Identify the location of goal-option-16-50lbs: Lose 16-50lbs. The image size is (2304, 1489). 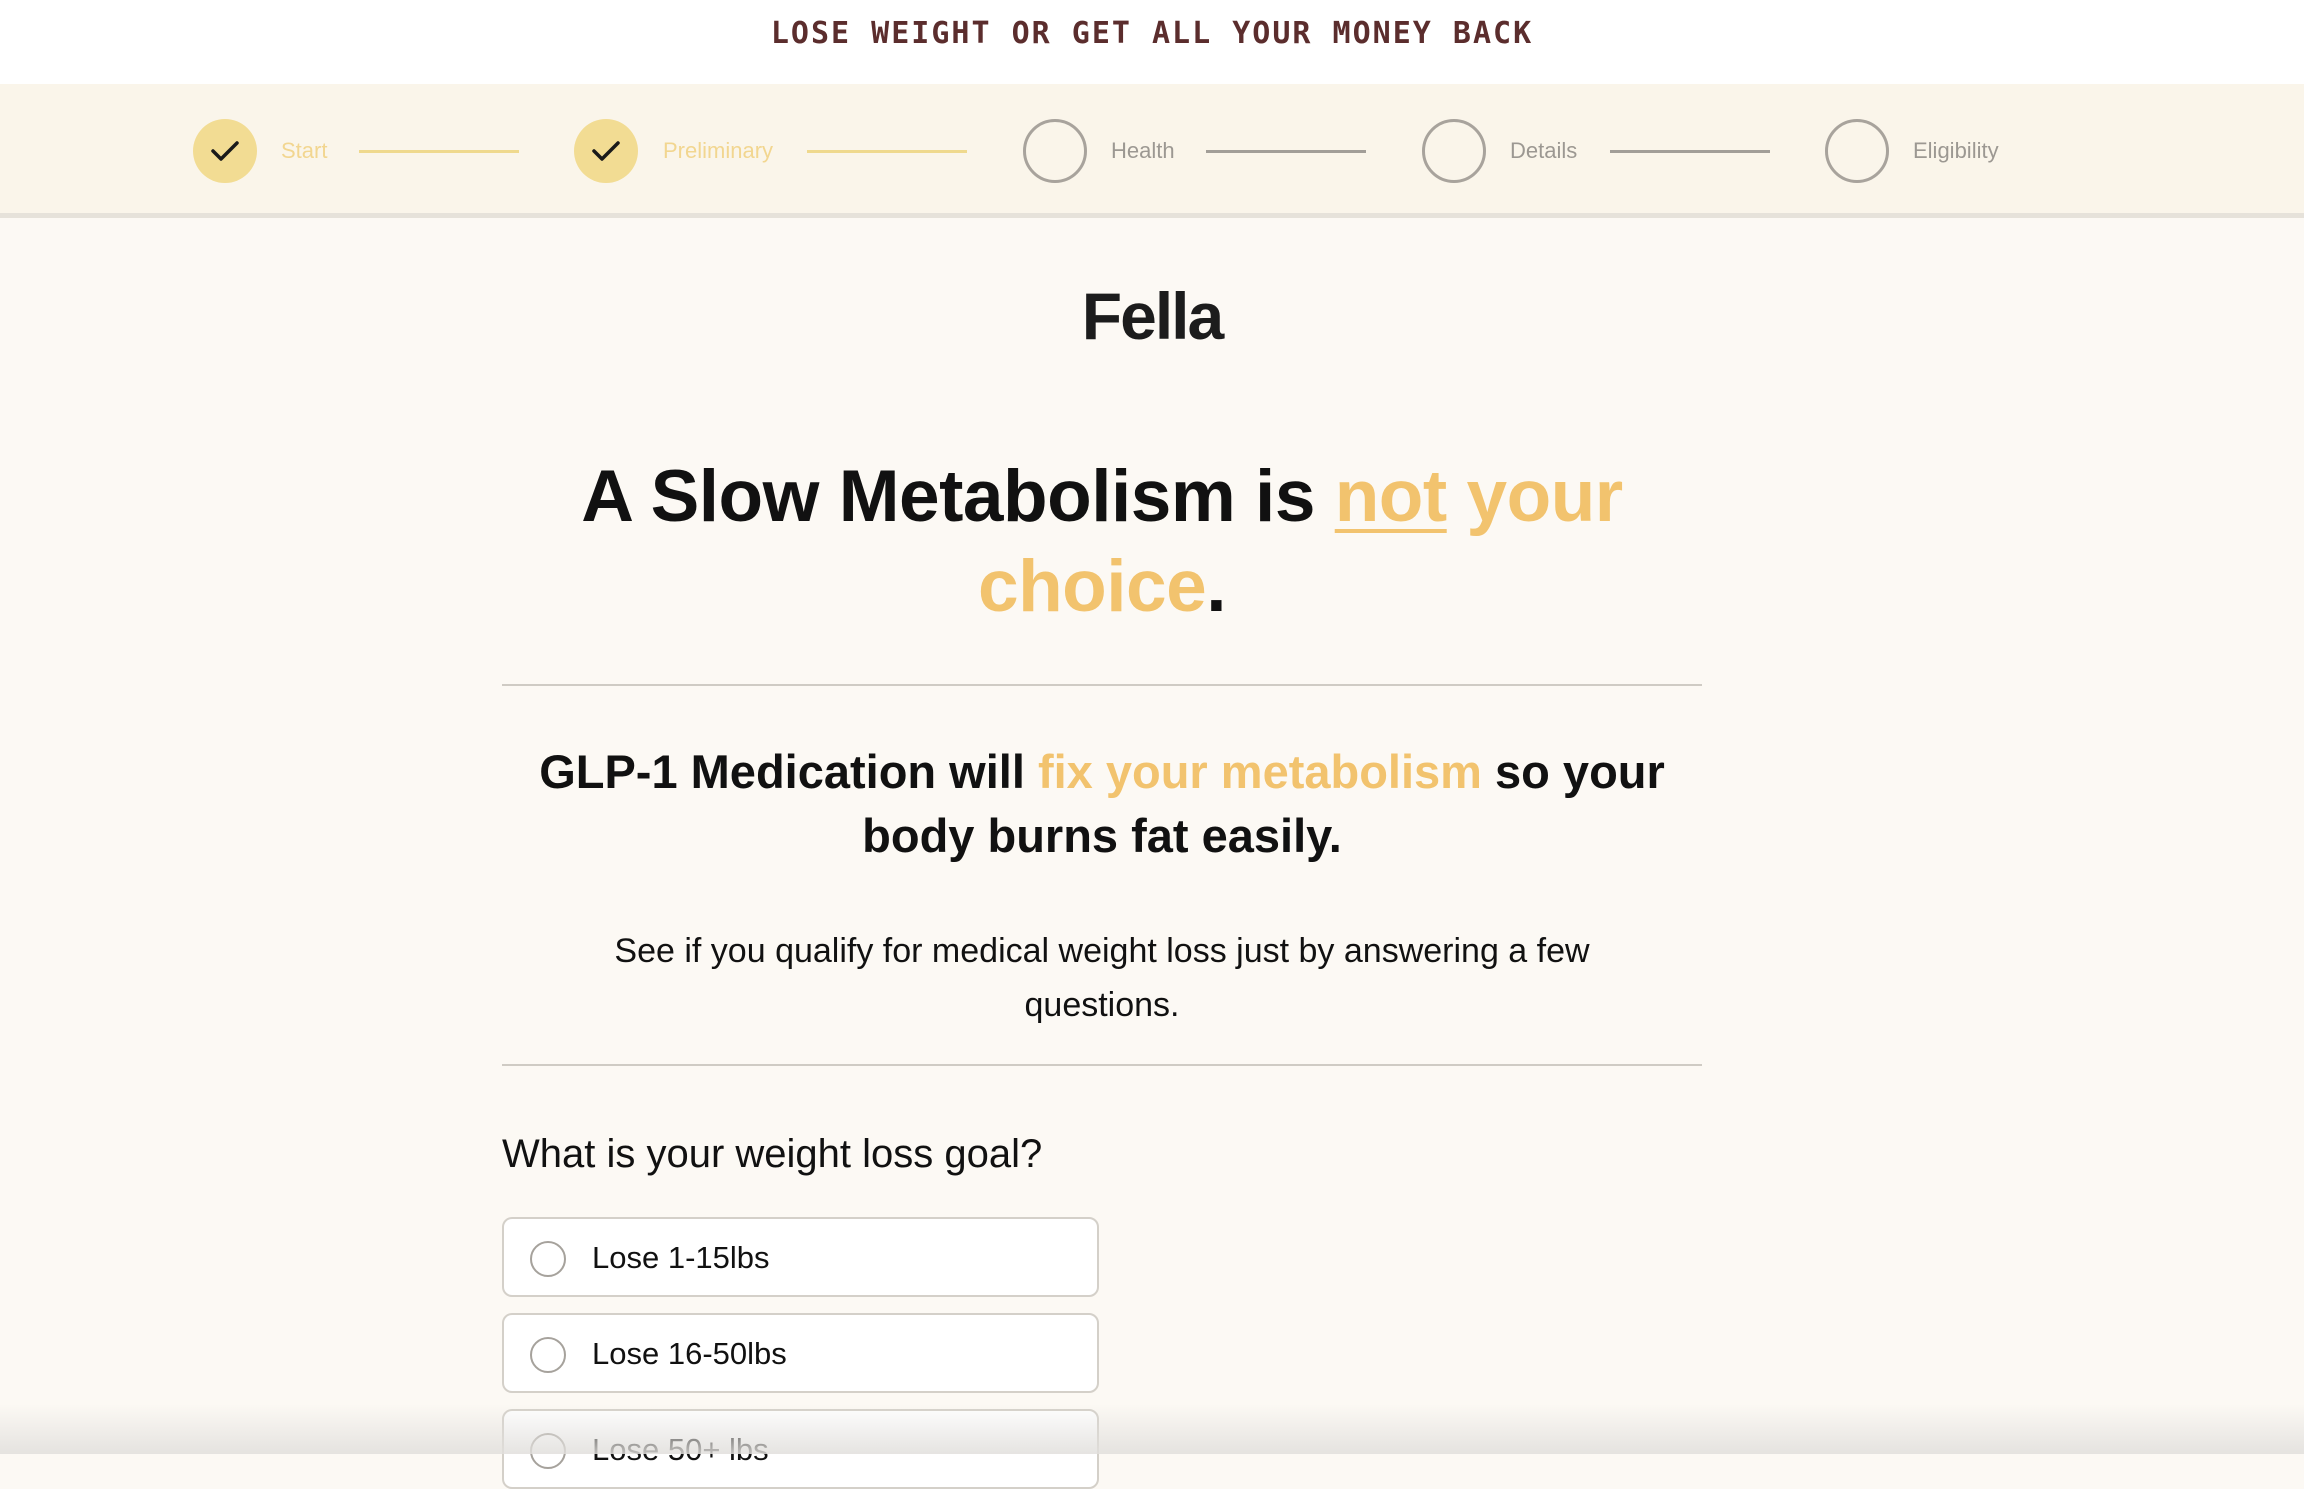
(800, 1353).